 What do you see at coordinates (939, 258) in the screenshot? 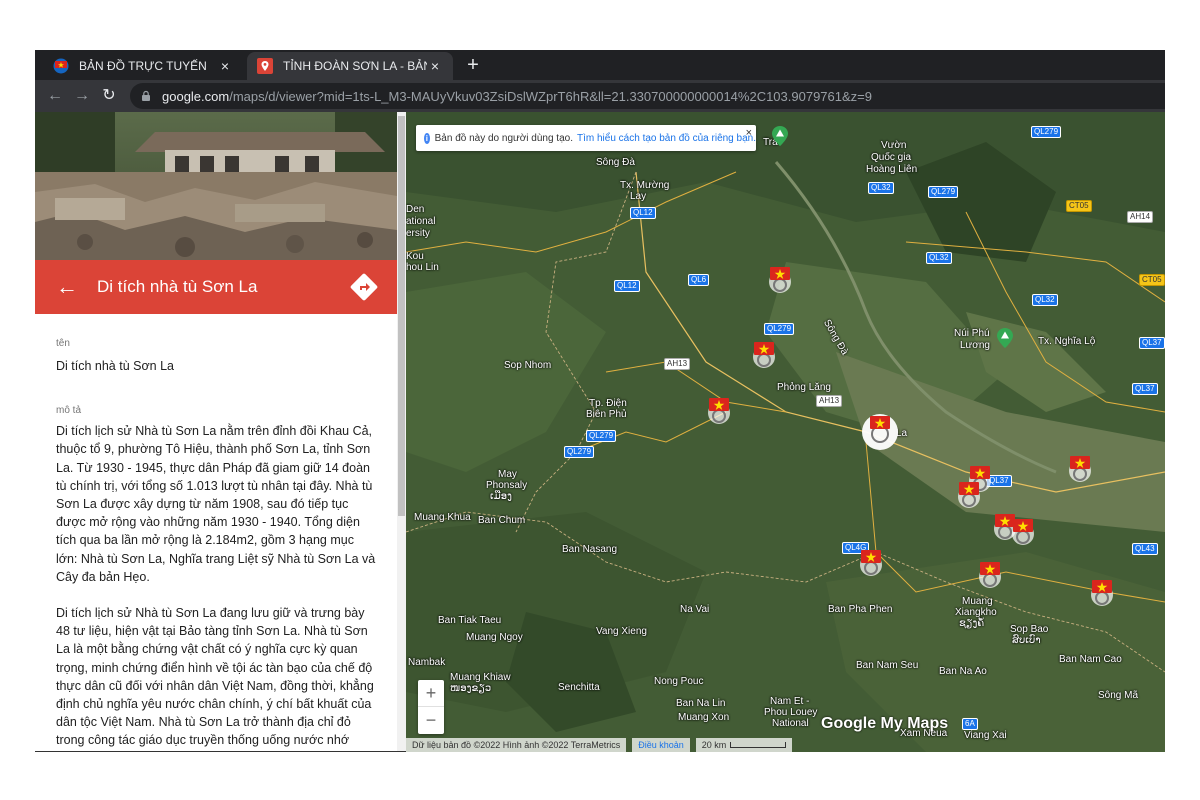
I see `road-shield: QL32` at bounding box center [939, 258].